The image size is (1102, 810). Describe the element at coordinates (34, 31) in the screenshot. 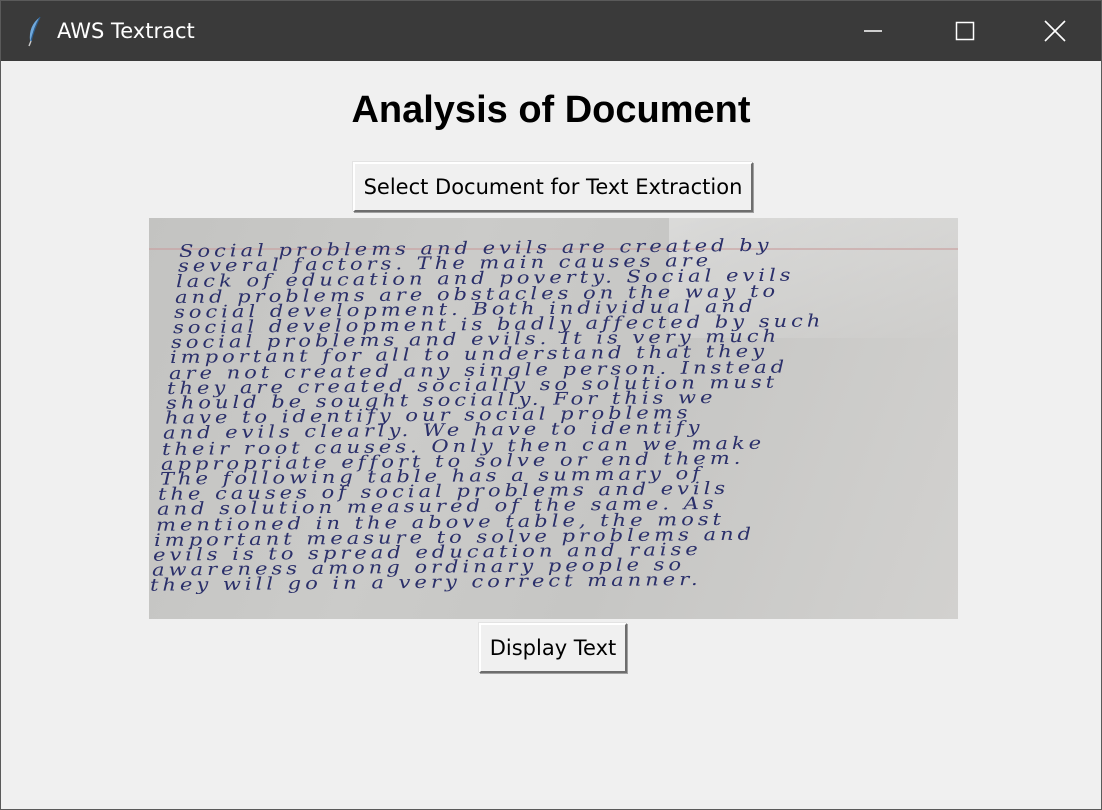

I see `feather-icon` at that location.